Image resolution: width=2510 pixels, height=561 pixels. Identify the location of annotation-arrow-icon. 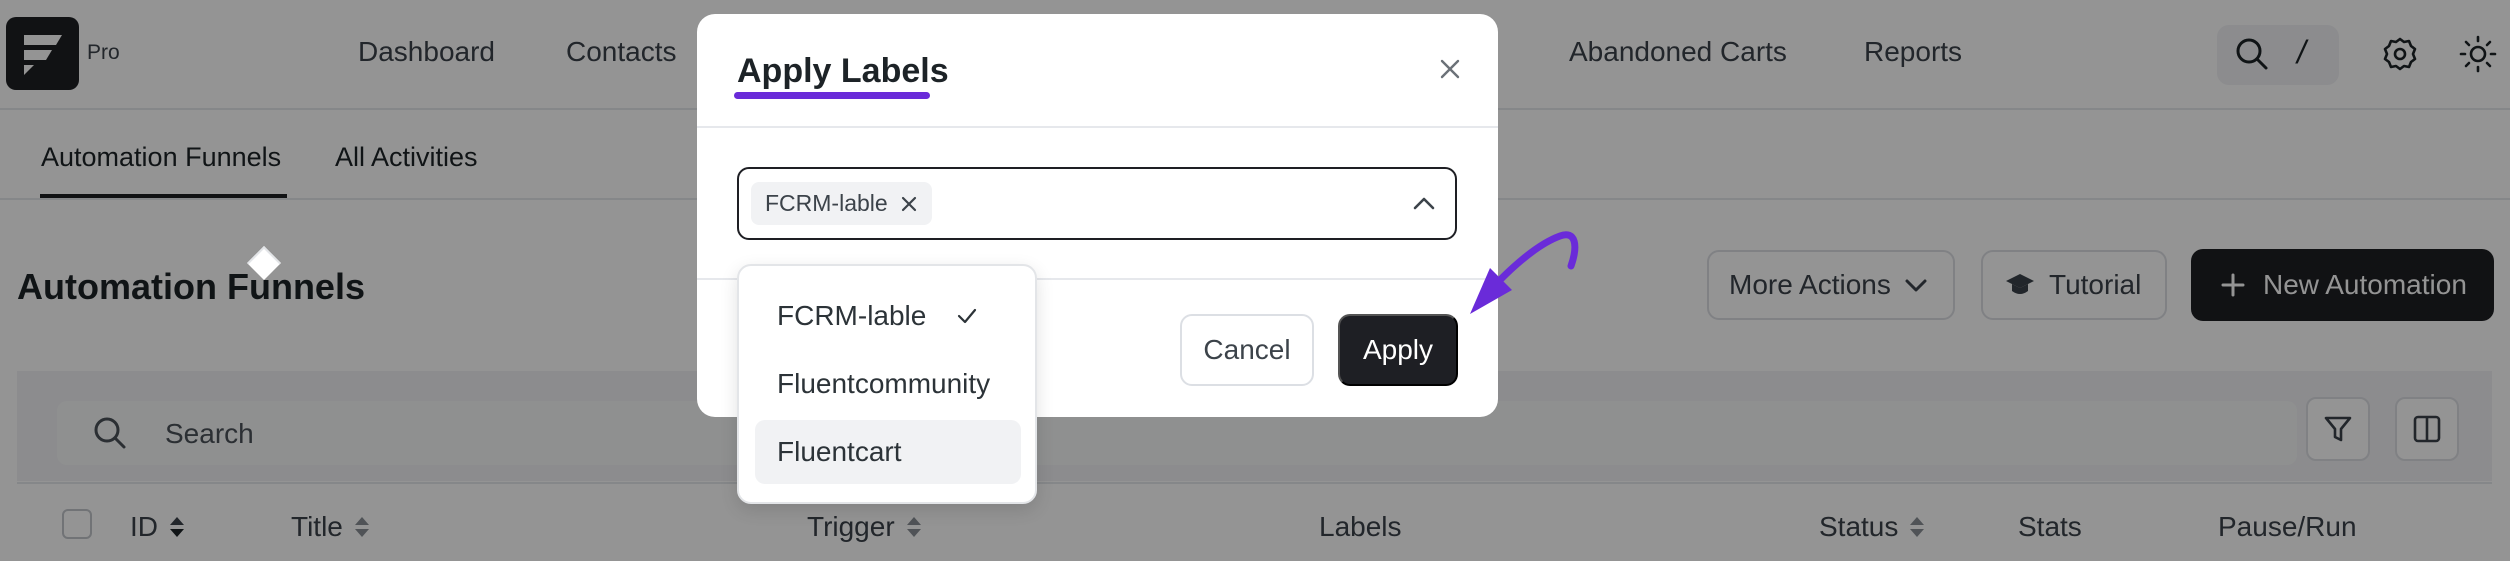
(1524, 272).